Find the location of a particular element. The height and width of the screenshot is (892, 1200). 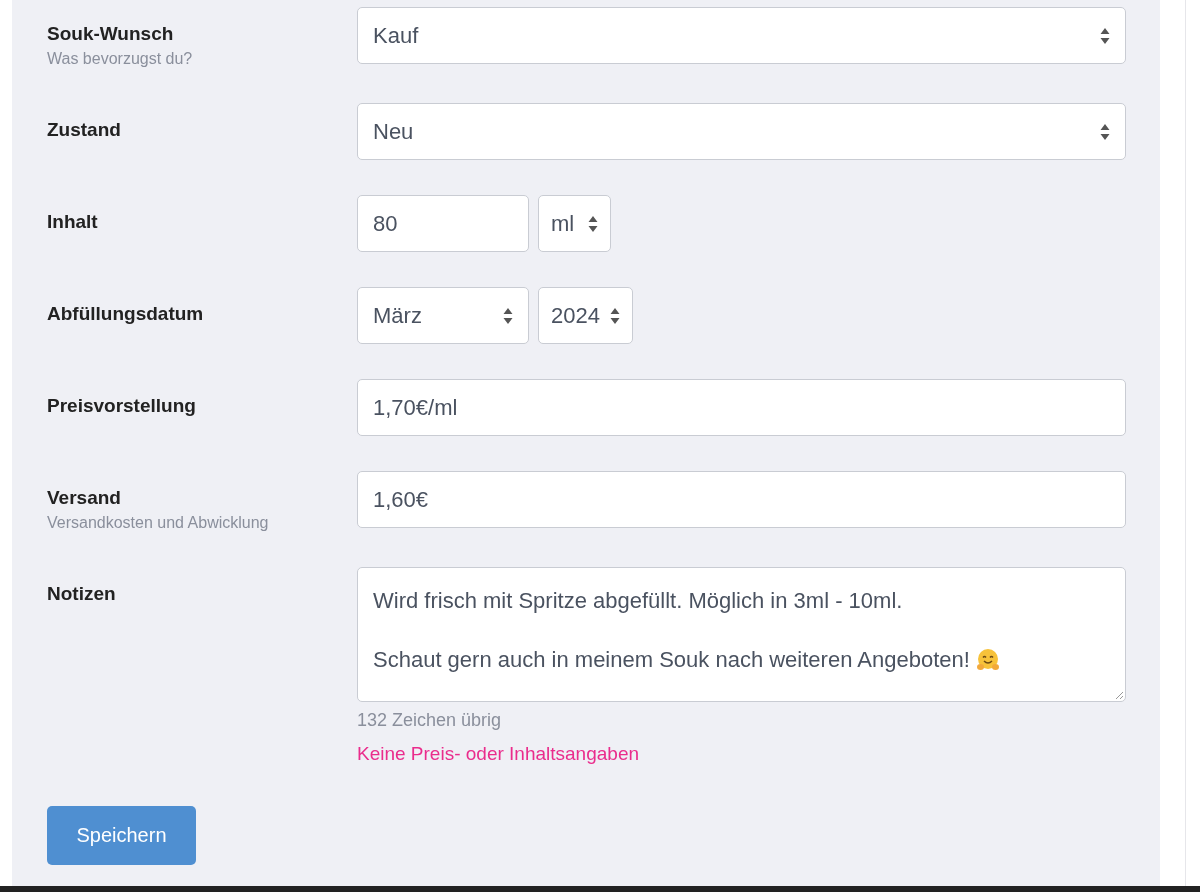

input-field: 1,60€ is located at coordinates (741, 499).